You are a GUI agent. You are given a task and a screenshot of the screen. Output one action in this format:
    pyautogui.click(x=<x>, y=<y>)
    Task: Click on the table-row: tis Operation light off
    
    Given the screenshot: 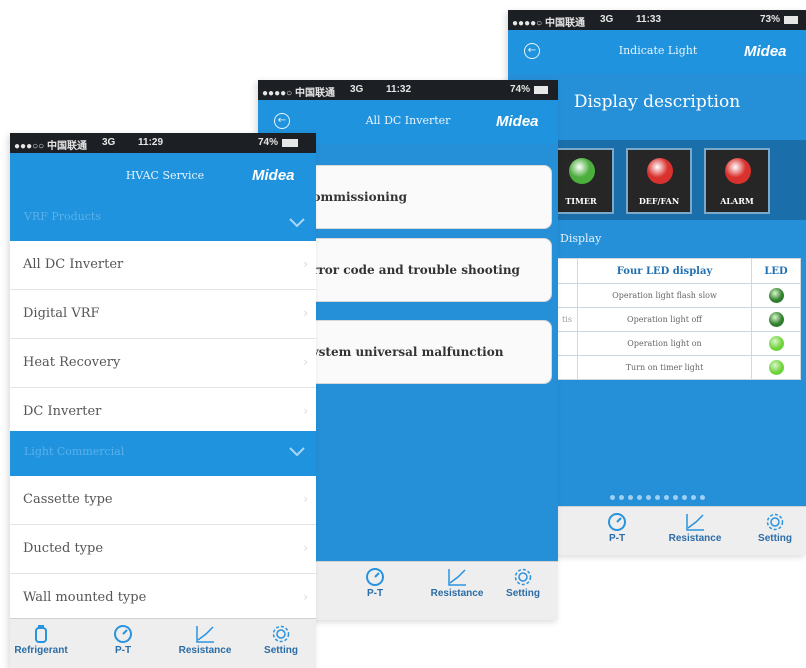 What is the action you would take?
    pyautogui.click(x=678, y=319)
    